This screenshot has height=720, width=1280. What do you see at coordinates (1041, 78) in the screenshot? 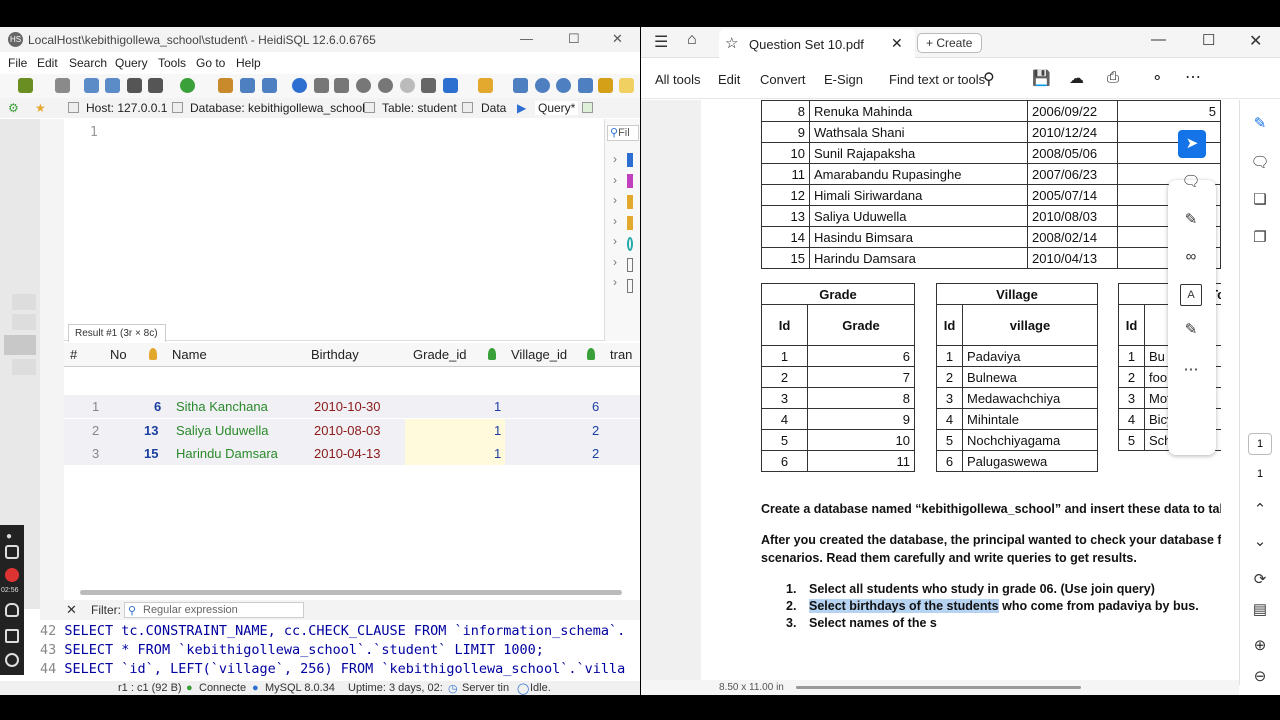
I see `save-icon: 💾` at bounding box center [1041, 78].